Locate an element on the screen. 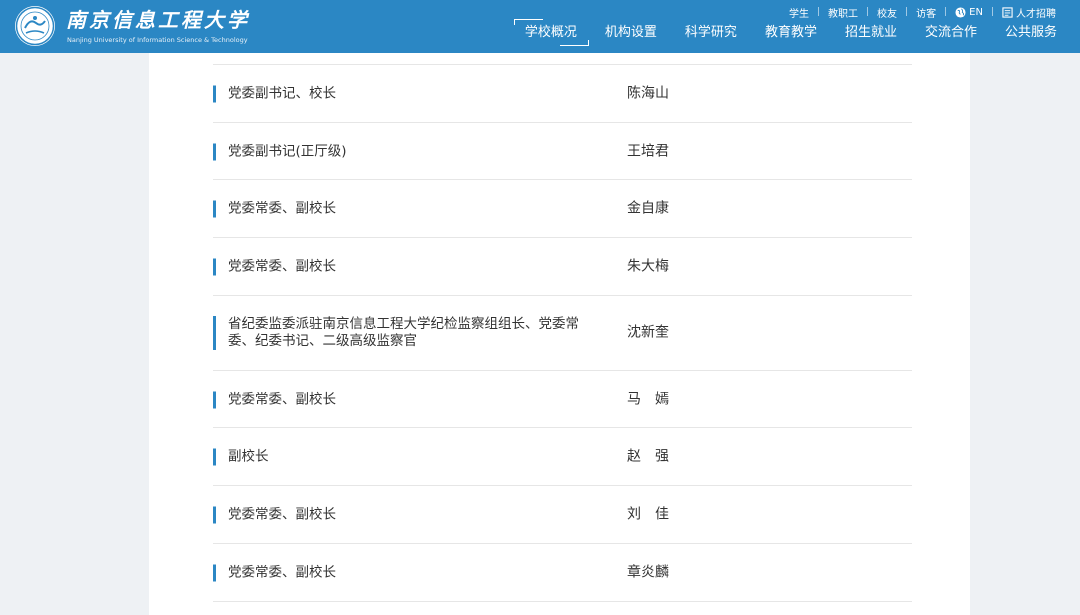  nav-admissions: 招生就业 is located at coordinates (871, 33).